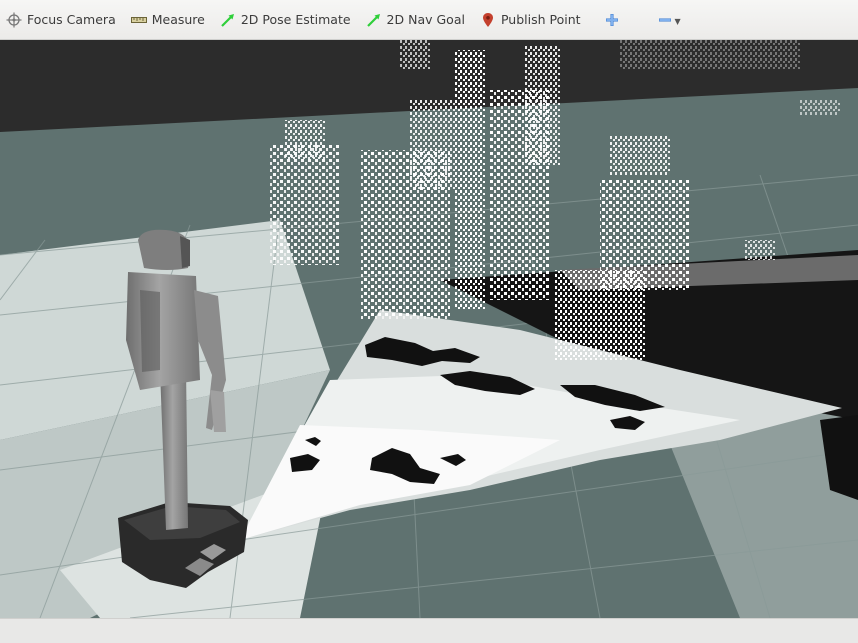 The height and width of the screenshot is (643, 858). What do you see at coordinates (665, 20) in the screenshot?
I see `minus-icon` at bounding box center [665, 20].